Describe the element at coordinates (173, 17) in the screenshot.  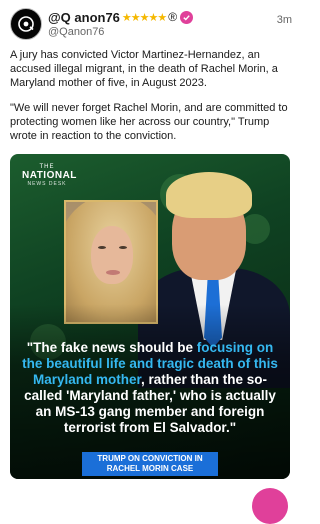
I see `registered-mark: ®` at that location.